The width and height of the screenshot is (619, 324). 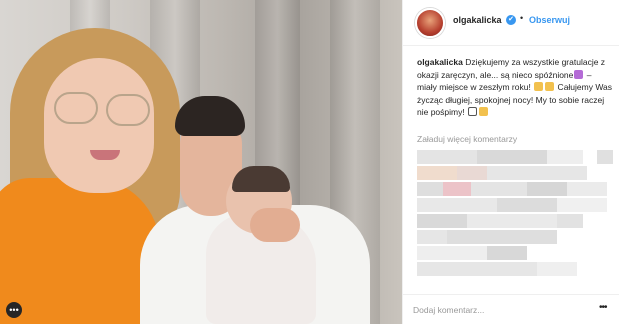 What do you see at coordinates (430, 23) in the screenshot?
I see `avatar` at bounding box center [430, 23].